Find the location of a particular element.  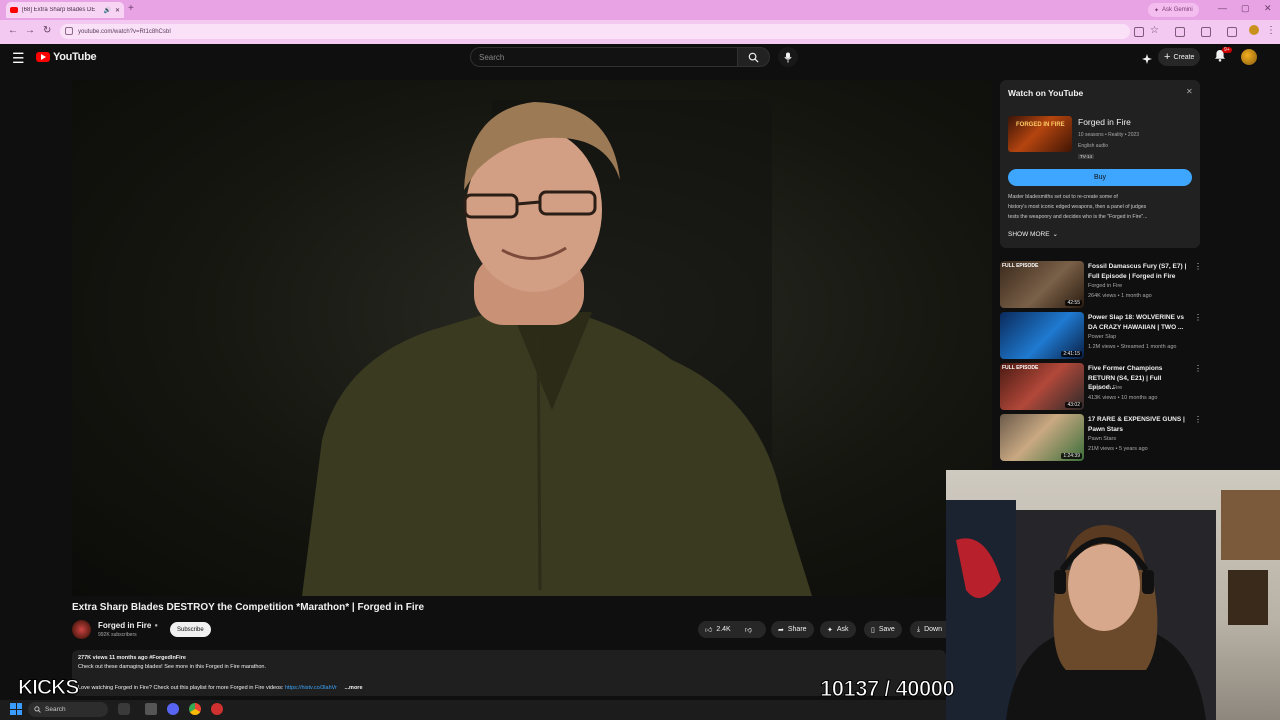

install-app-icon is located at coordinates (1139, 32).